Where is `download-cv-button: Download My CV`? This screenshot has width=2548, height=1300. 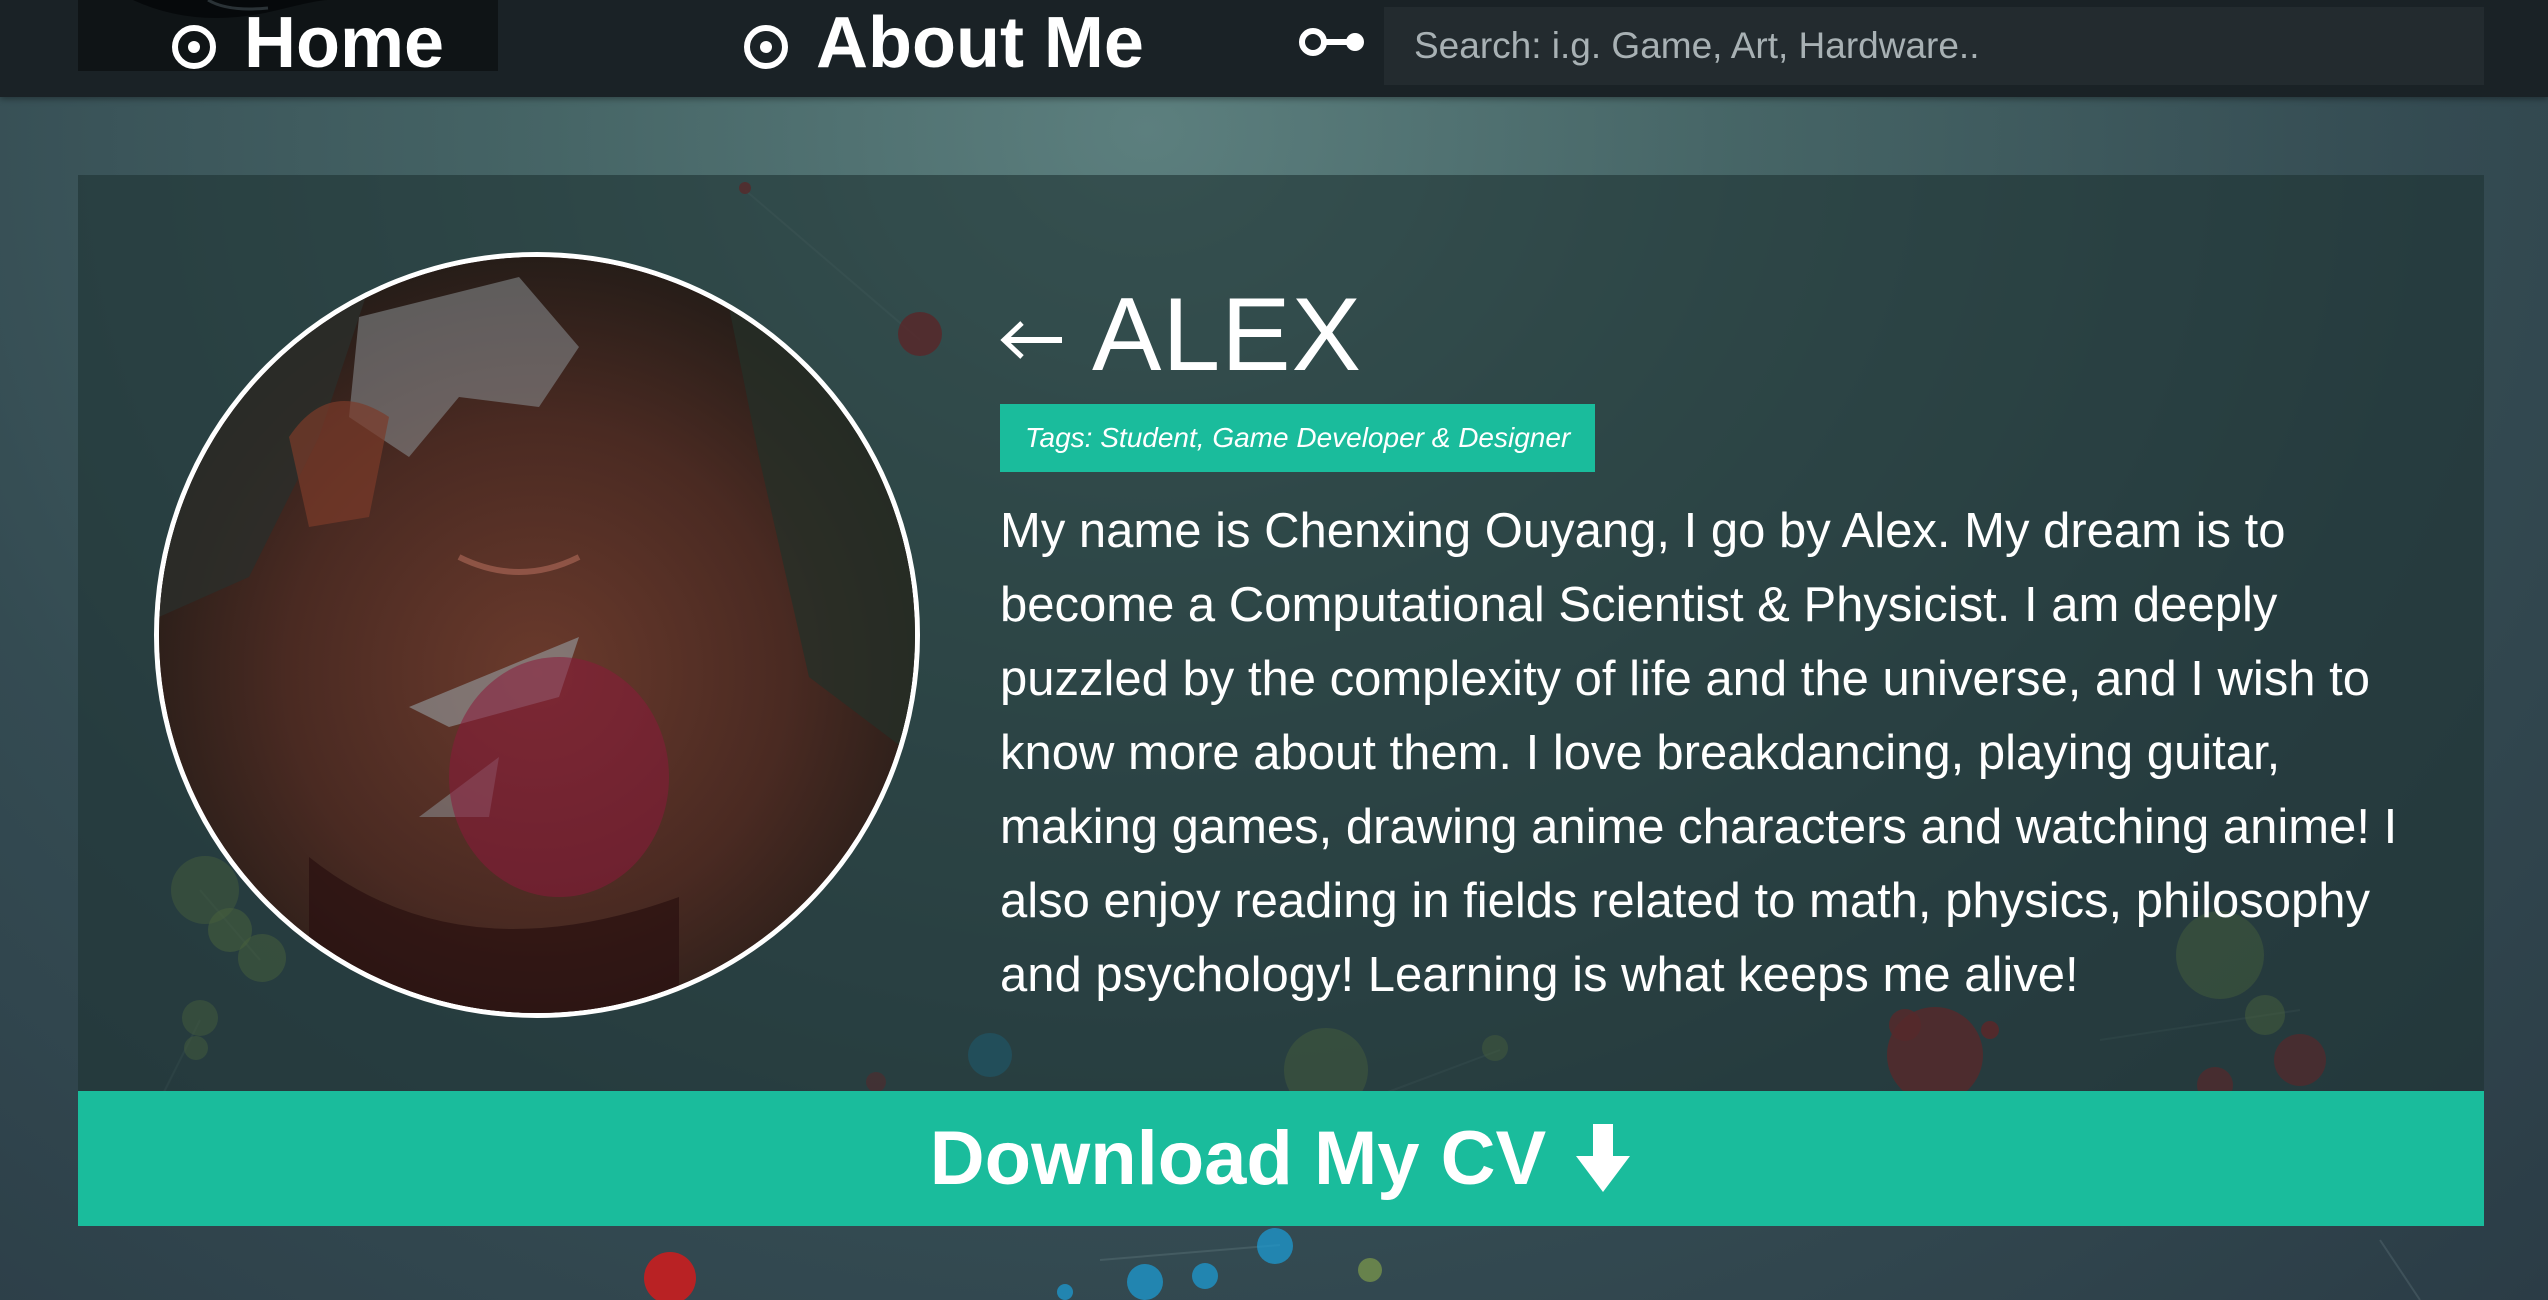 download-cv-button: Download My CV is located at coordinates (1281, 1158).